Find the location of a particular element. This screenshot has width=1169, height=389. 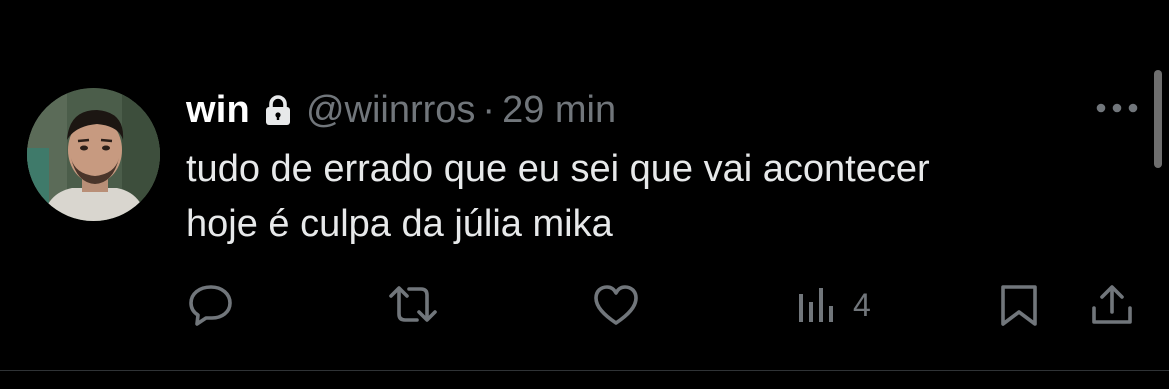

like-button is located at coordinates (616, 305).